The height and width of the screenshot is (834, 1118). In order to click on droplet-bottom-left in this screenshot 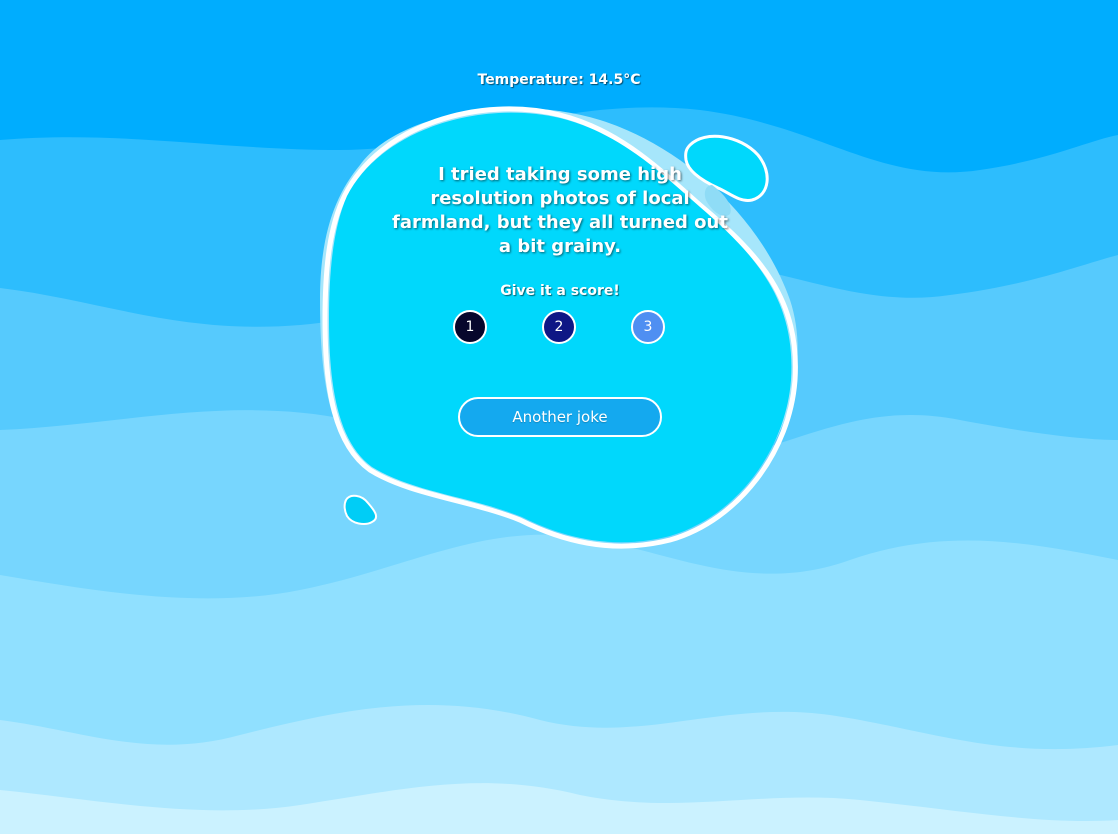, I will do `click(360, 509)`.